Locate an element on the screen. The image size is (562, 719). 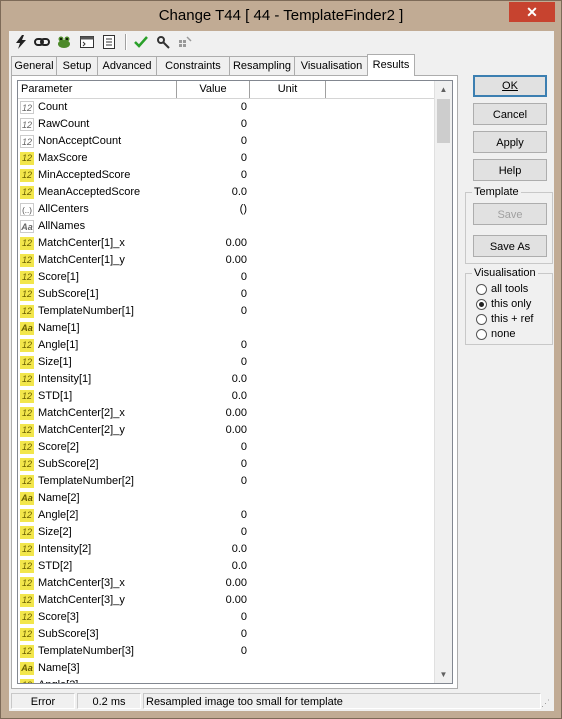
cancel-button: Cancel is located at coordinates (510, 114).